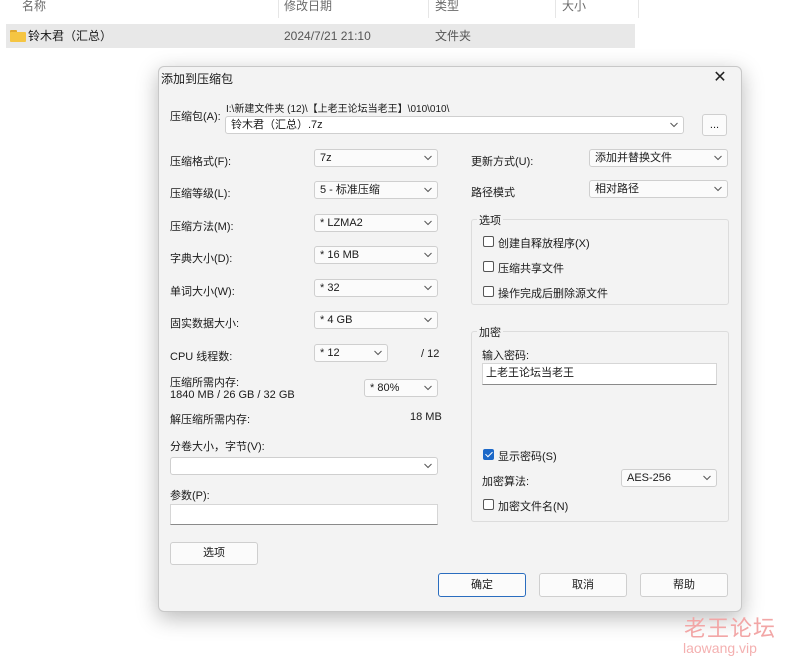 The width and height of the screenshot is (800, 663). Describe the element at coordinates (502, 162) in the screenshot. I see `update-mode-label: 更新方式(U):` at that location.